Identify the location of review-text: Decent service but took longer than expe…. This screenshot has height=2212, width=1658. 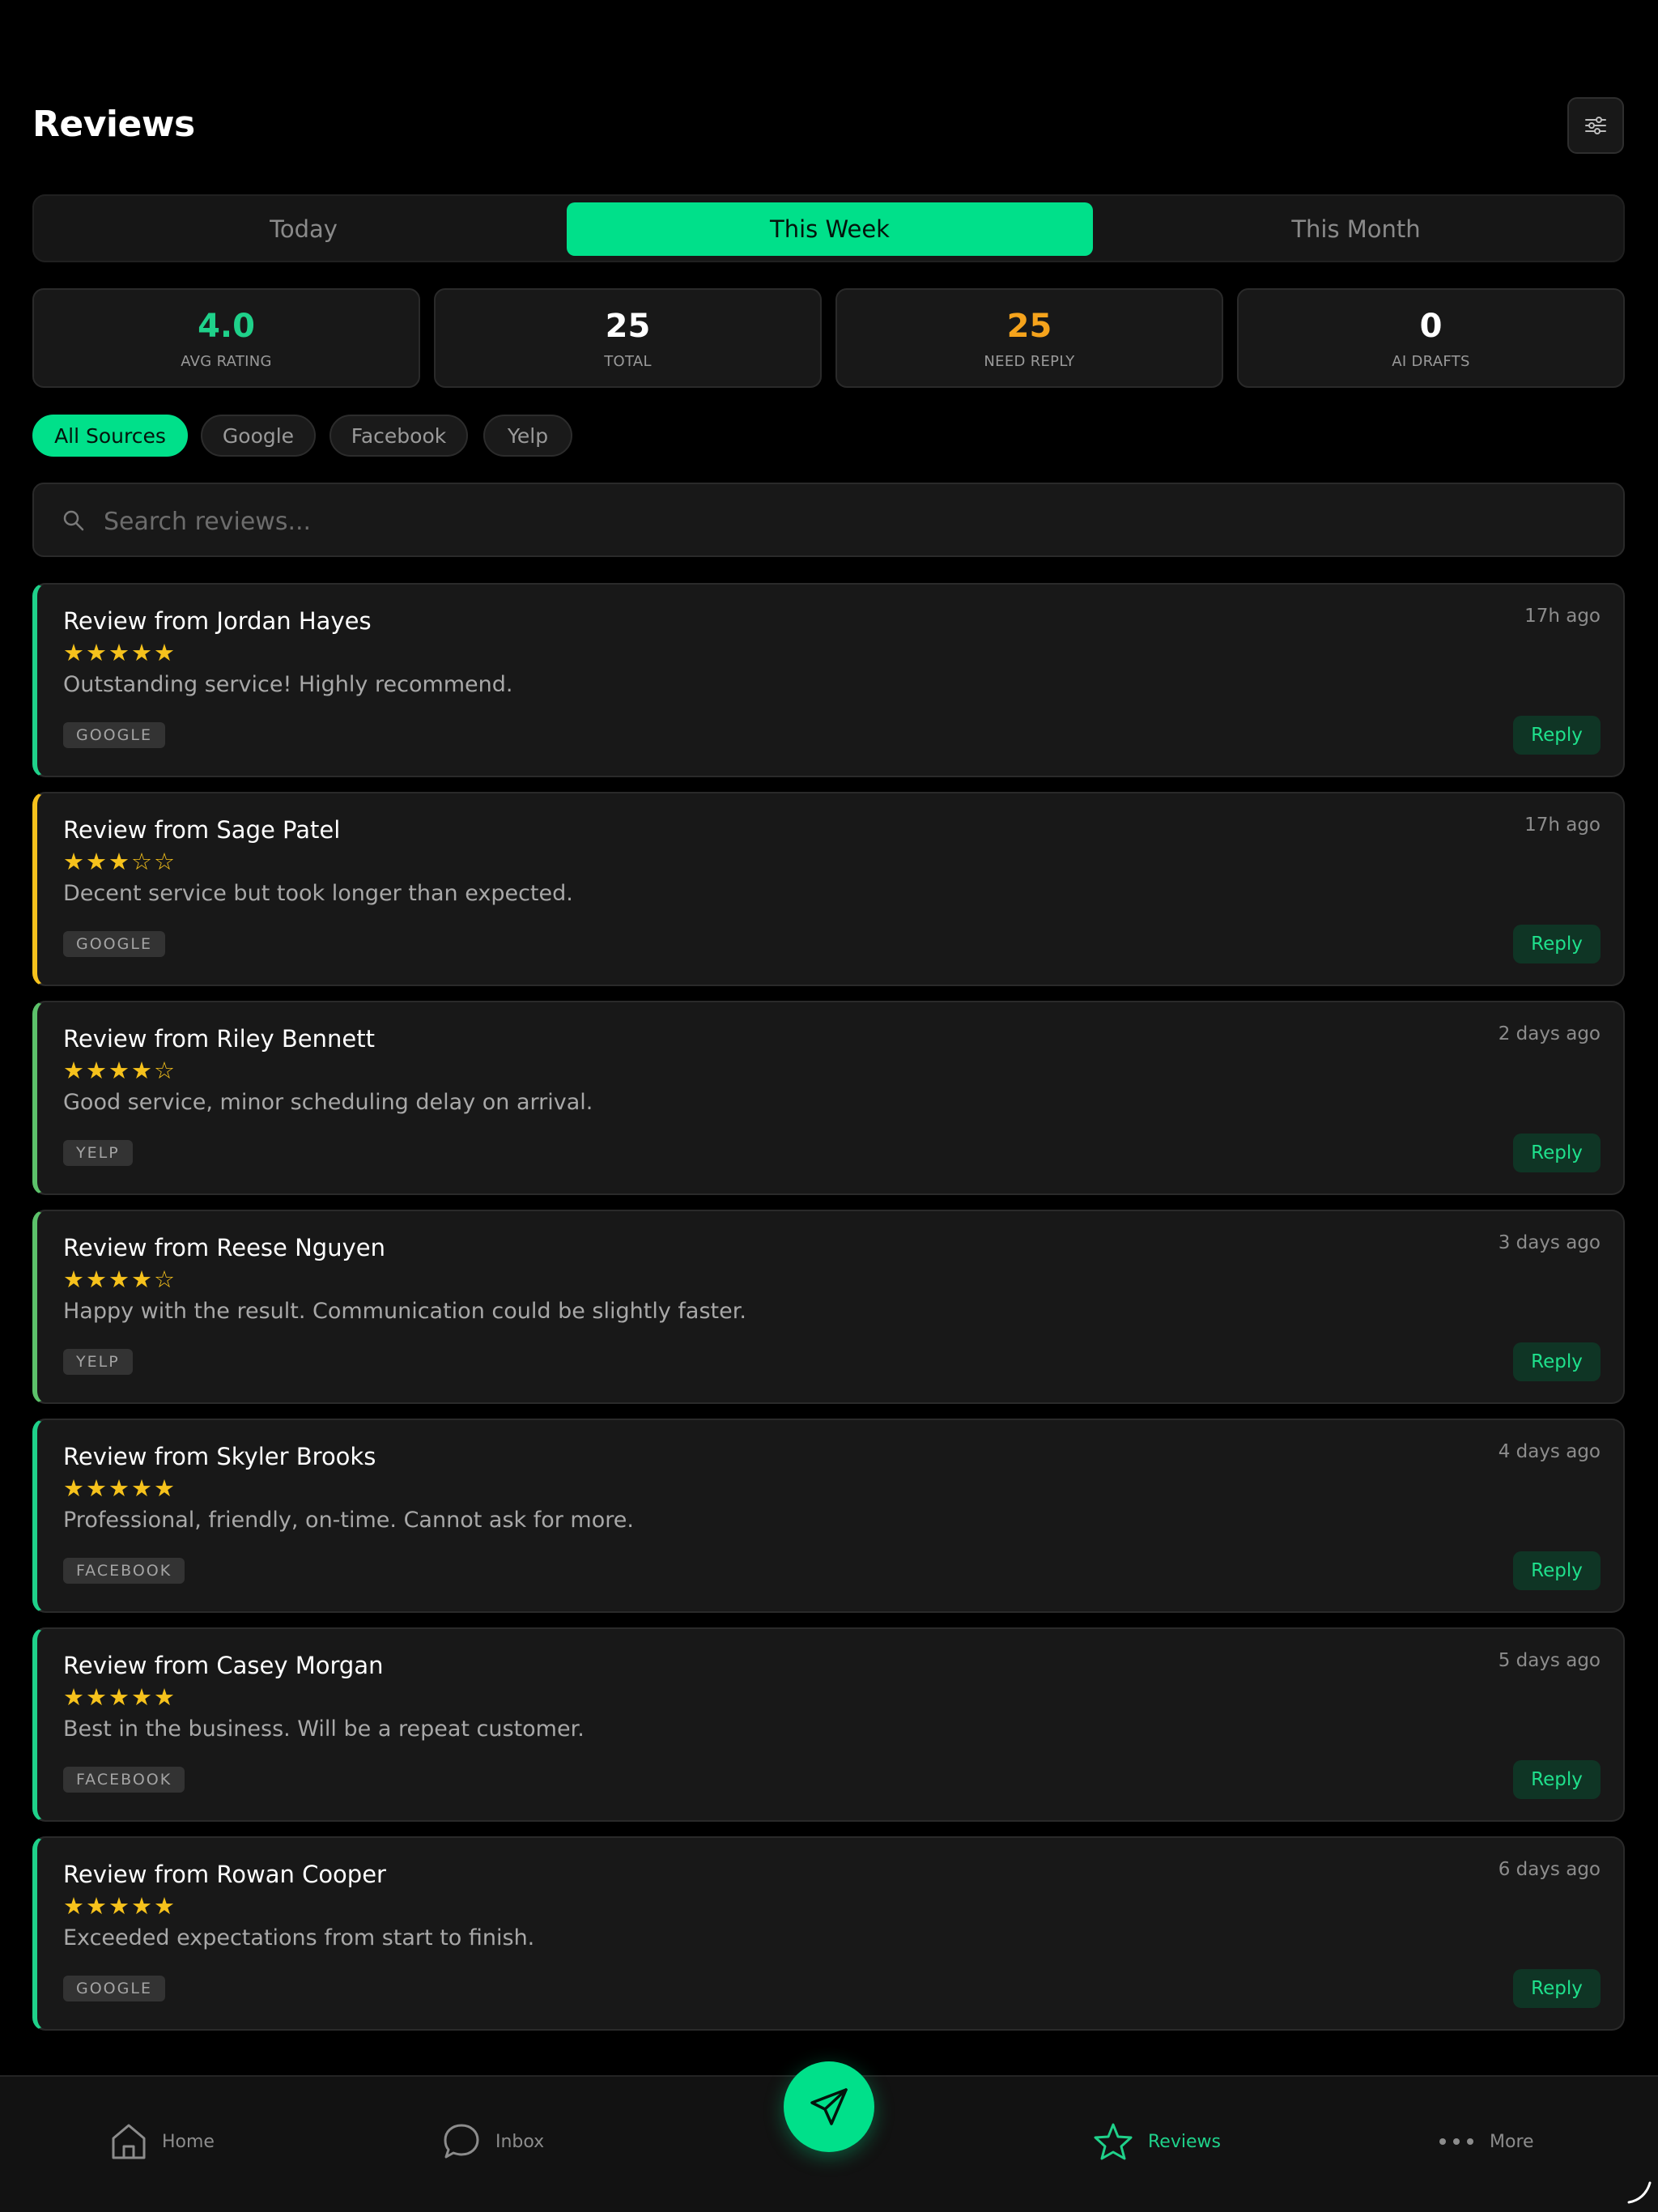
(318, 894).